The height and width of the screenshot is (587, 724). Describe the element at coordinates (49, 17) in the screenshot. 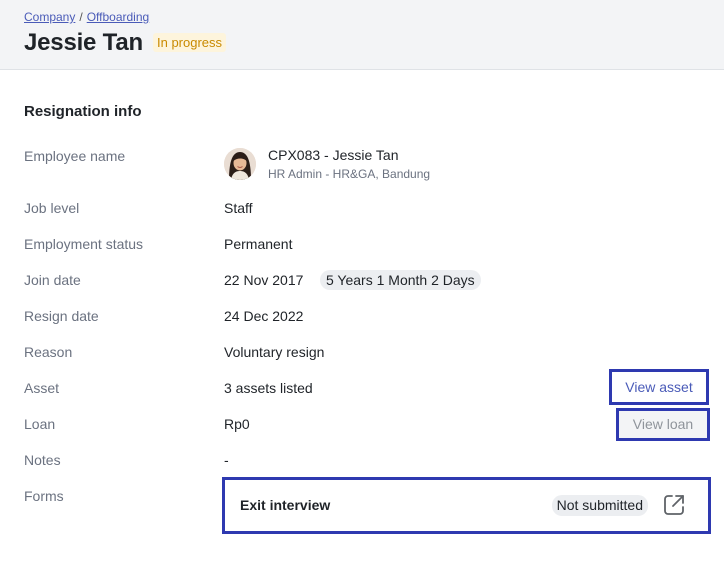

I see `breadcrumb-company-link: Company` at that location.